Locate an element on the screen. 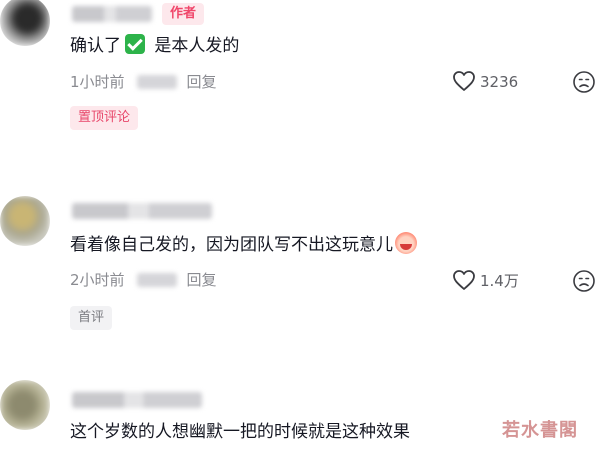 The width and height of the screenshot is (600, 450). like-button: 1.4万 is located at coordinates (485, 281).